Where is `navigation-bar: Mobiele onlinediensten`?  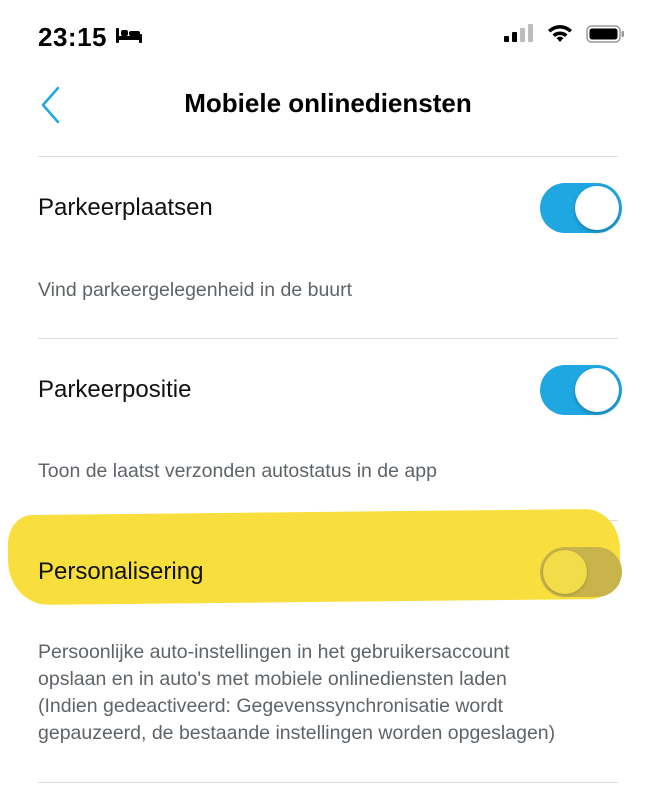 navigation-bar: Mobiele onlinediensten is located at coordinates (328, 114).